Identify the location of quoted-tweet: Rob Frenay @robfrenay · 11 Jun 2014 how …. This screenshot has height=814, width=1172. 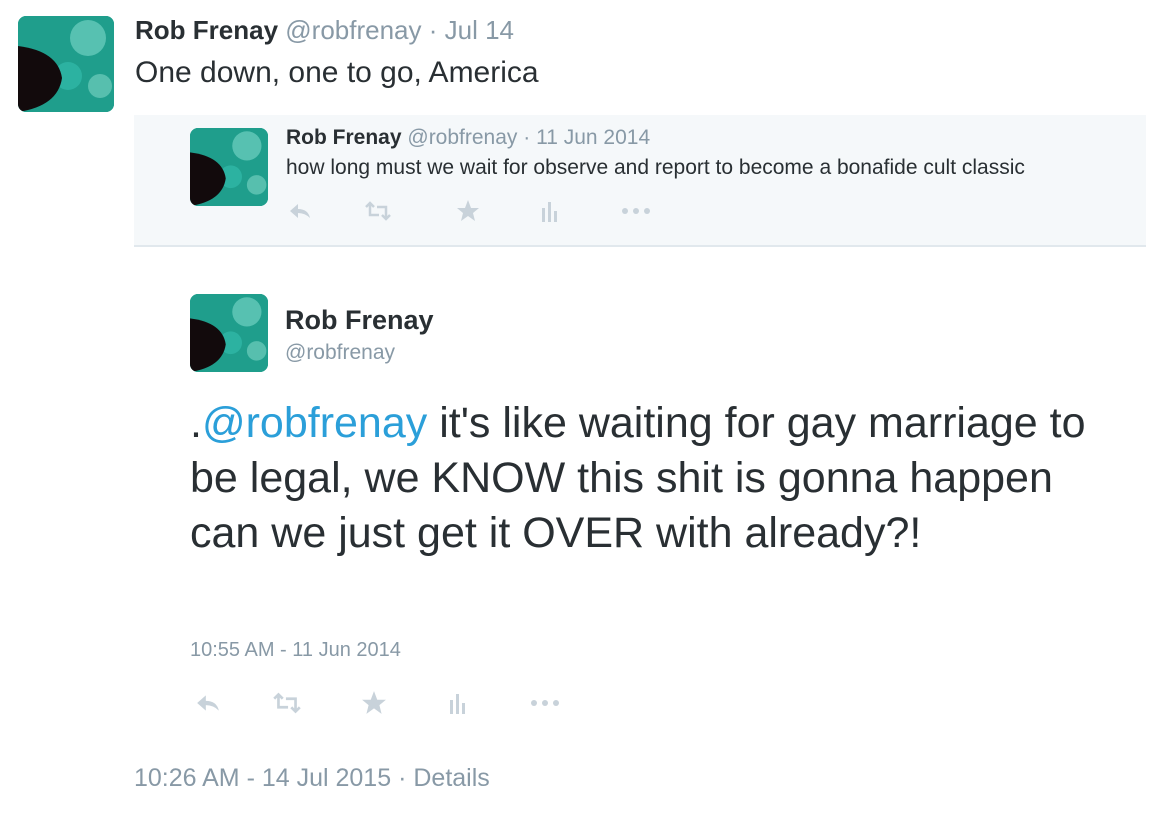
(640, 181).